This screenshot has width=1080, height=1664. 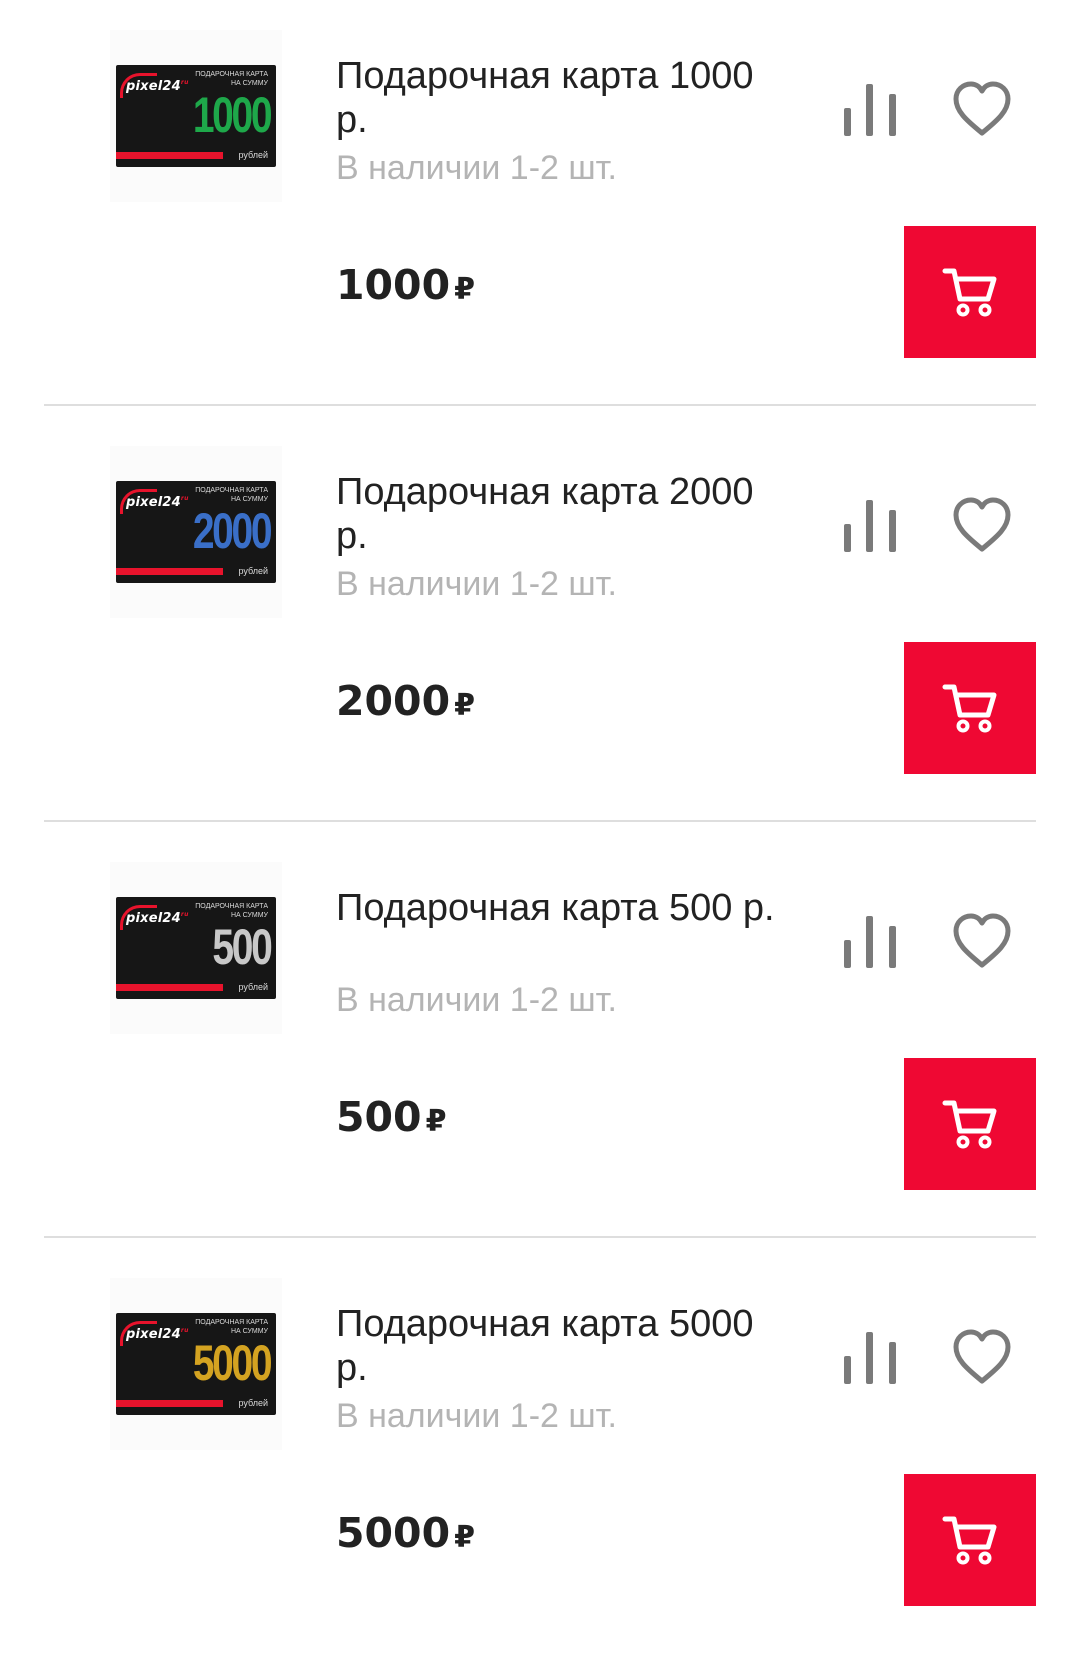 I want to click on product-title: Подарочная карта 5000 р., so click(x=556, y=1346).